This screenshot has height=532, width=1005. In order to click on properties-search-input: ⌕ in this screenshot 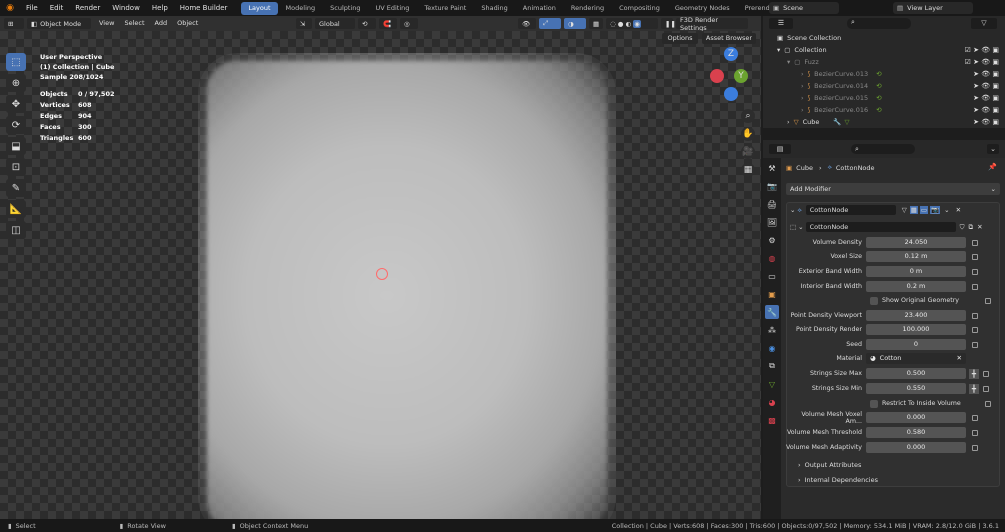, I will do `click(883, 149)`.